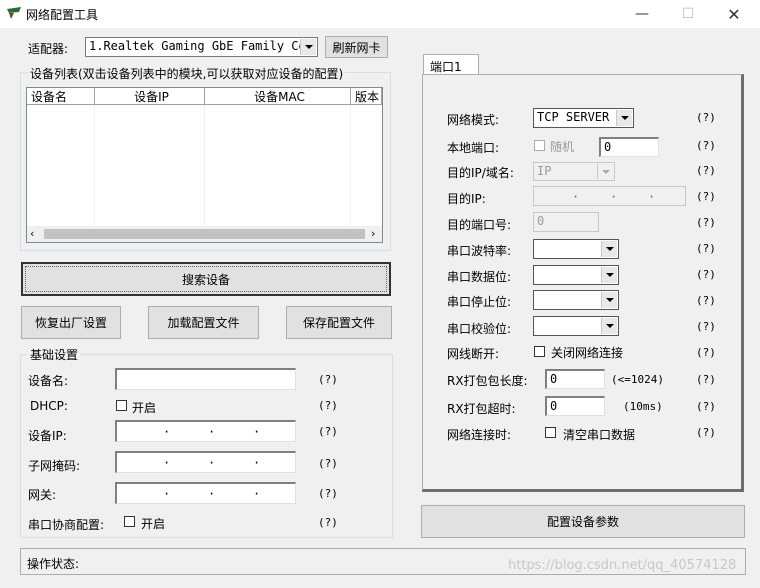 The height and width of the screenshot is (588, 760). Describe the element at coordinates (47, 436) in the screenshot. I see `device-ip-label: 设备IP:` at that location.